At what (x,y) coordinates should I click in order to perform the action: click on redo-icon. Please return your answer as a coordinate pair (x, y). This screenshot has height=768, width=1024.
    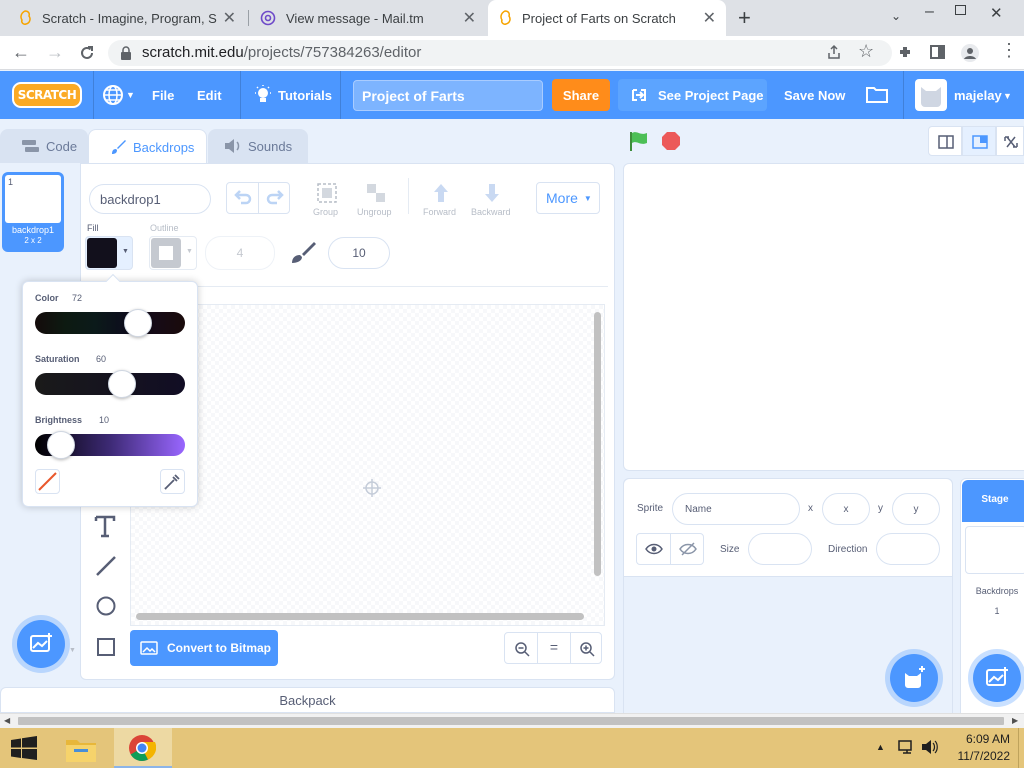
    Looking at the image, I should click on (275, 198).